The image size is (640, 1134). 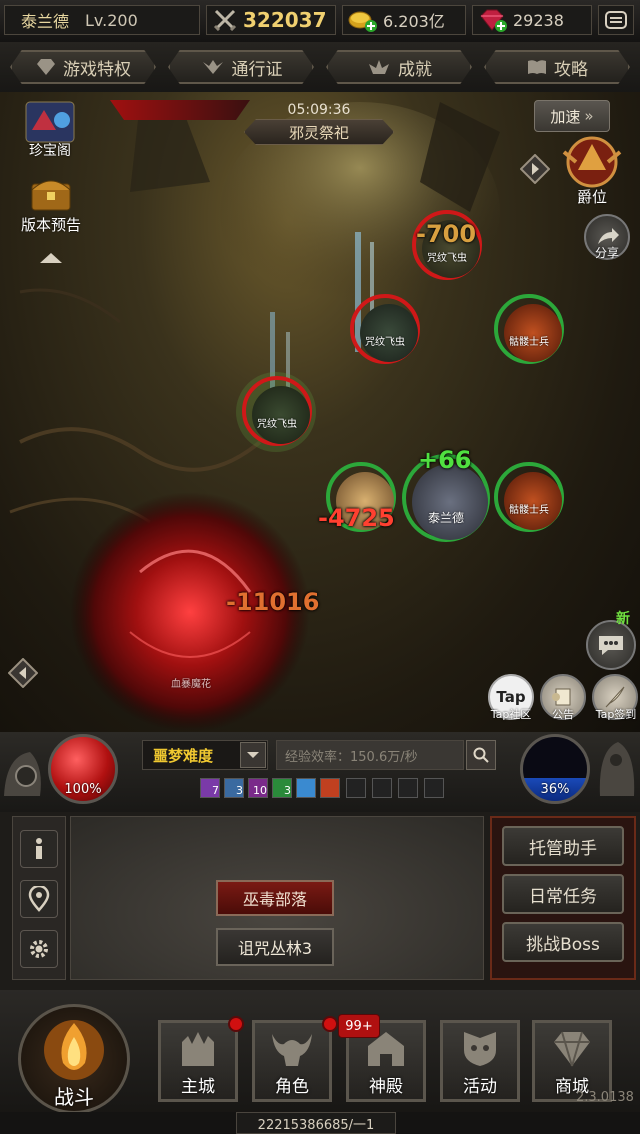 I want to click on feature-nav: 游戏特权 通行证 成就 攻略, so click(x=320, y=67).